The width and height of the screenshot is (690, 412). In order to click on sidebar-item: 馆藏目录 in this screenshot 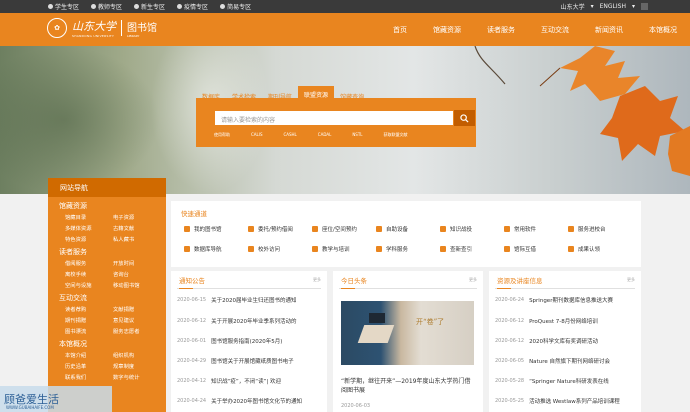, I will do `click(89, 217)`.